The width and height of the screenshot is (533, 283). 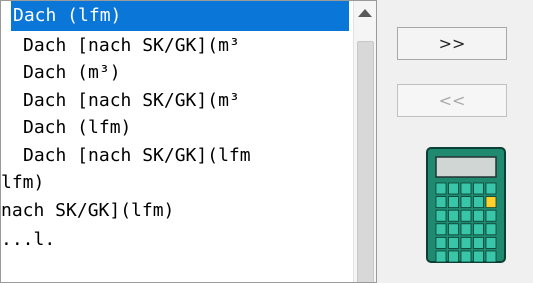 I want to click on list-item-label: nach SK/GK](lfm), so click(x=88, y=210).